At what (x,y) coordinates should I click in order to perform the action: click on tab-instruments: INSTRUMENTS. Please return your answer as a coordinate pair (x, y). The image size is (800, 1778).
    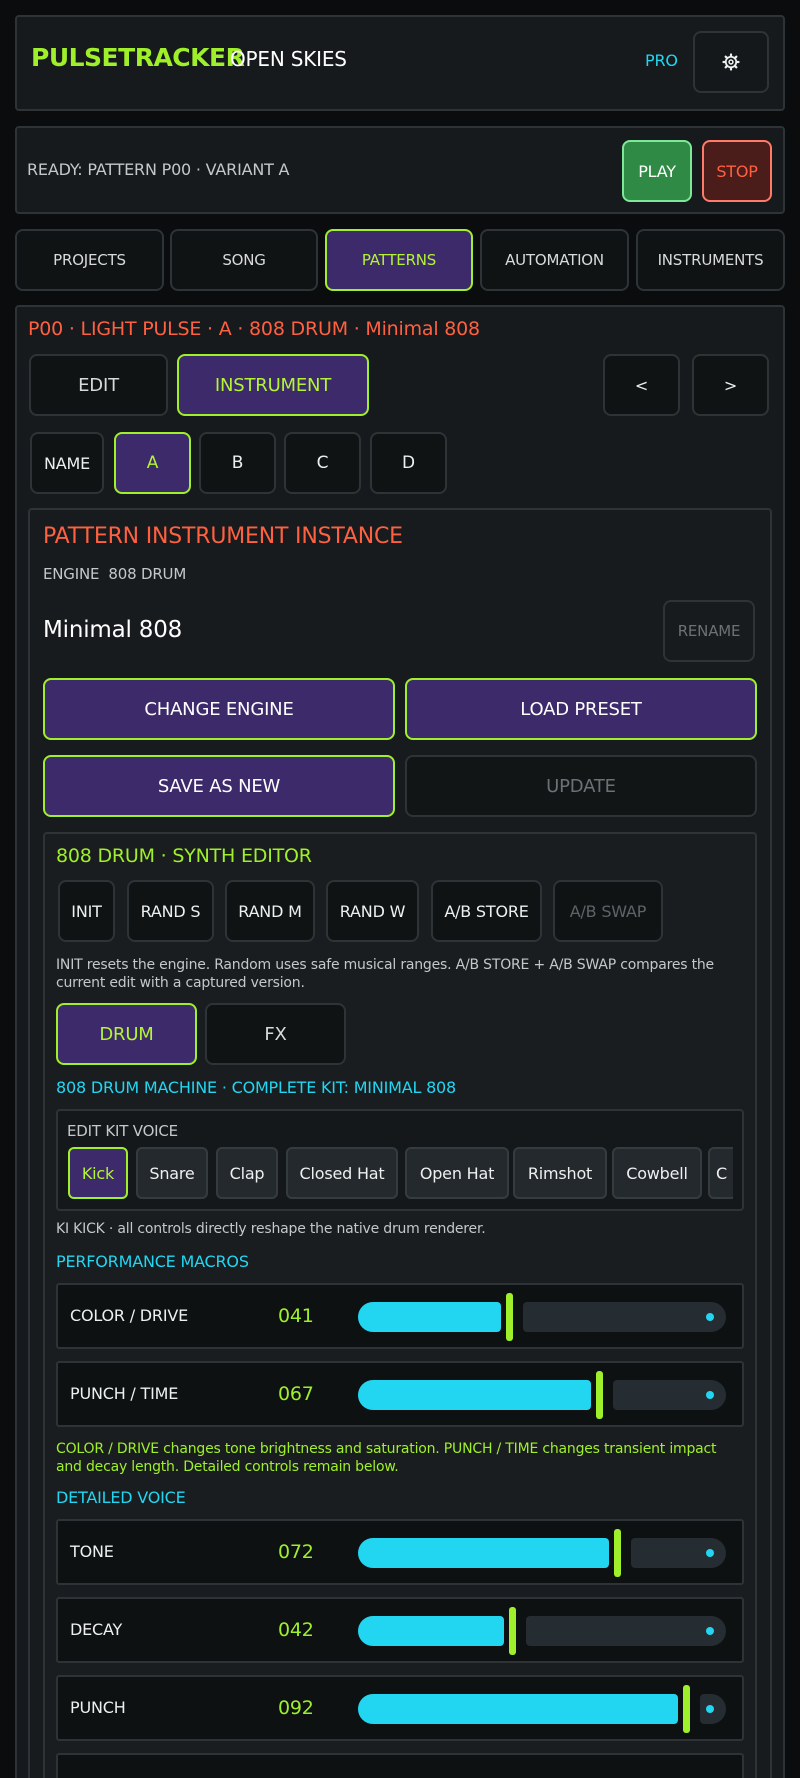
    Looking at the image, I should click on (710, 260).